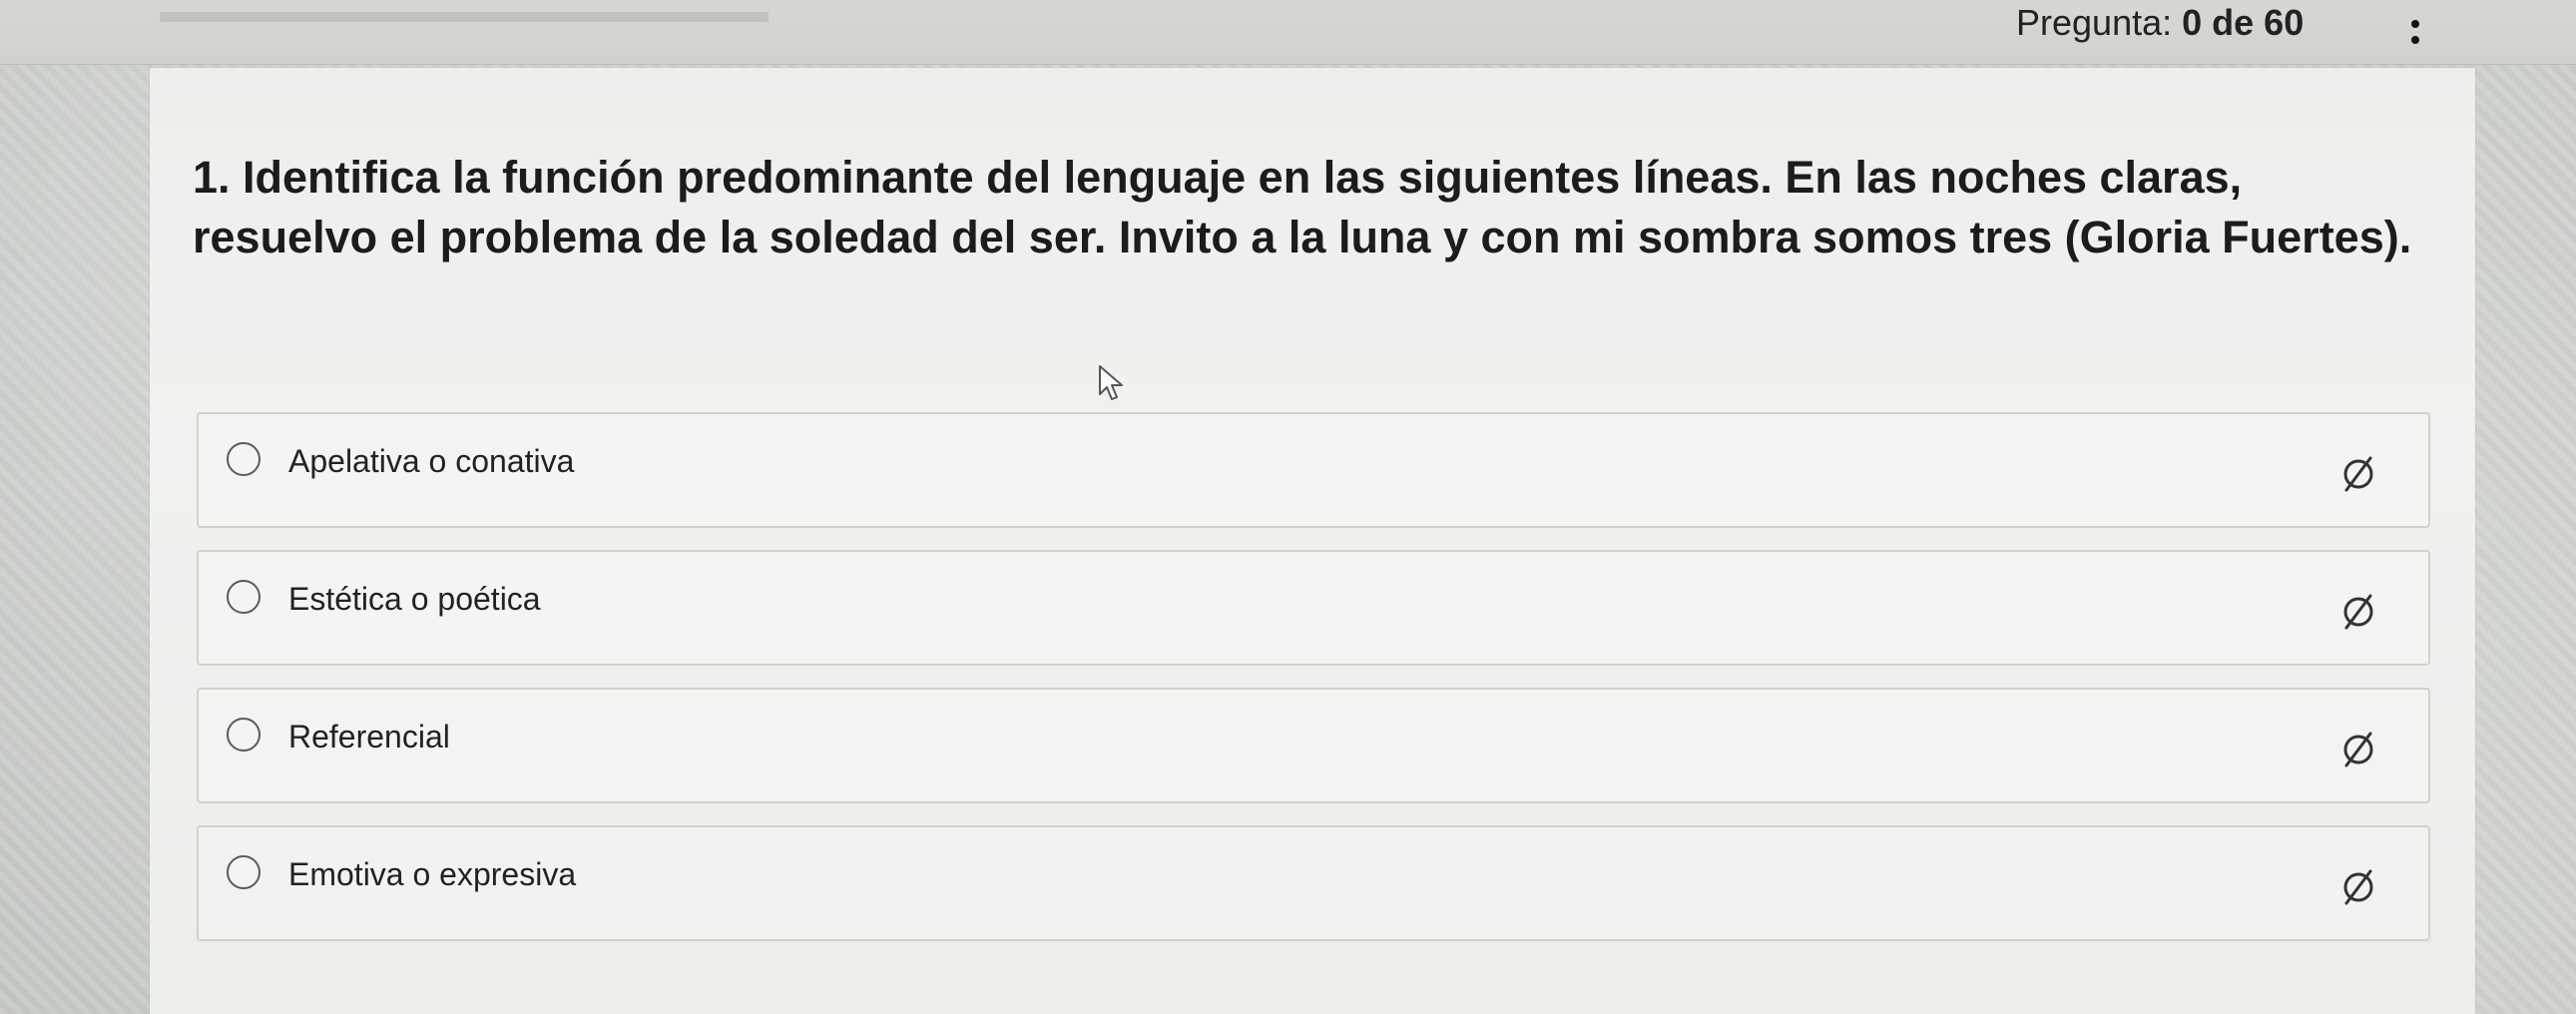 The height and width of the screenshot is (1014, 2576). Describe the element at coordinates (1314, 745) in the screenshot. I see `answer-option: Referencial` at that location.